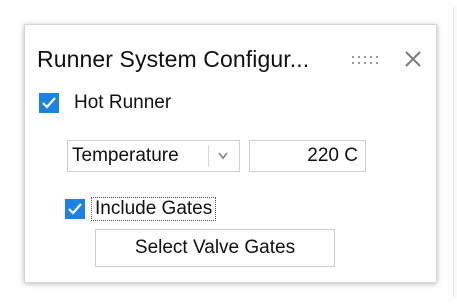  I want to click on background-window-edge, so click(455, 152).